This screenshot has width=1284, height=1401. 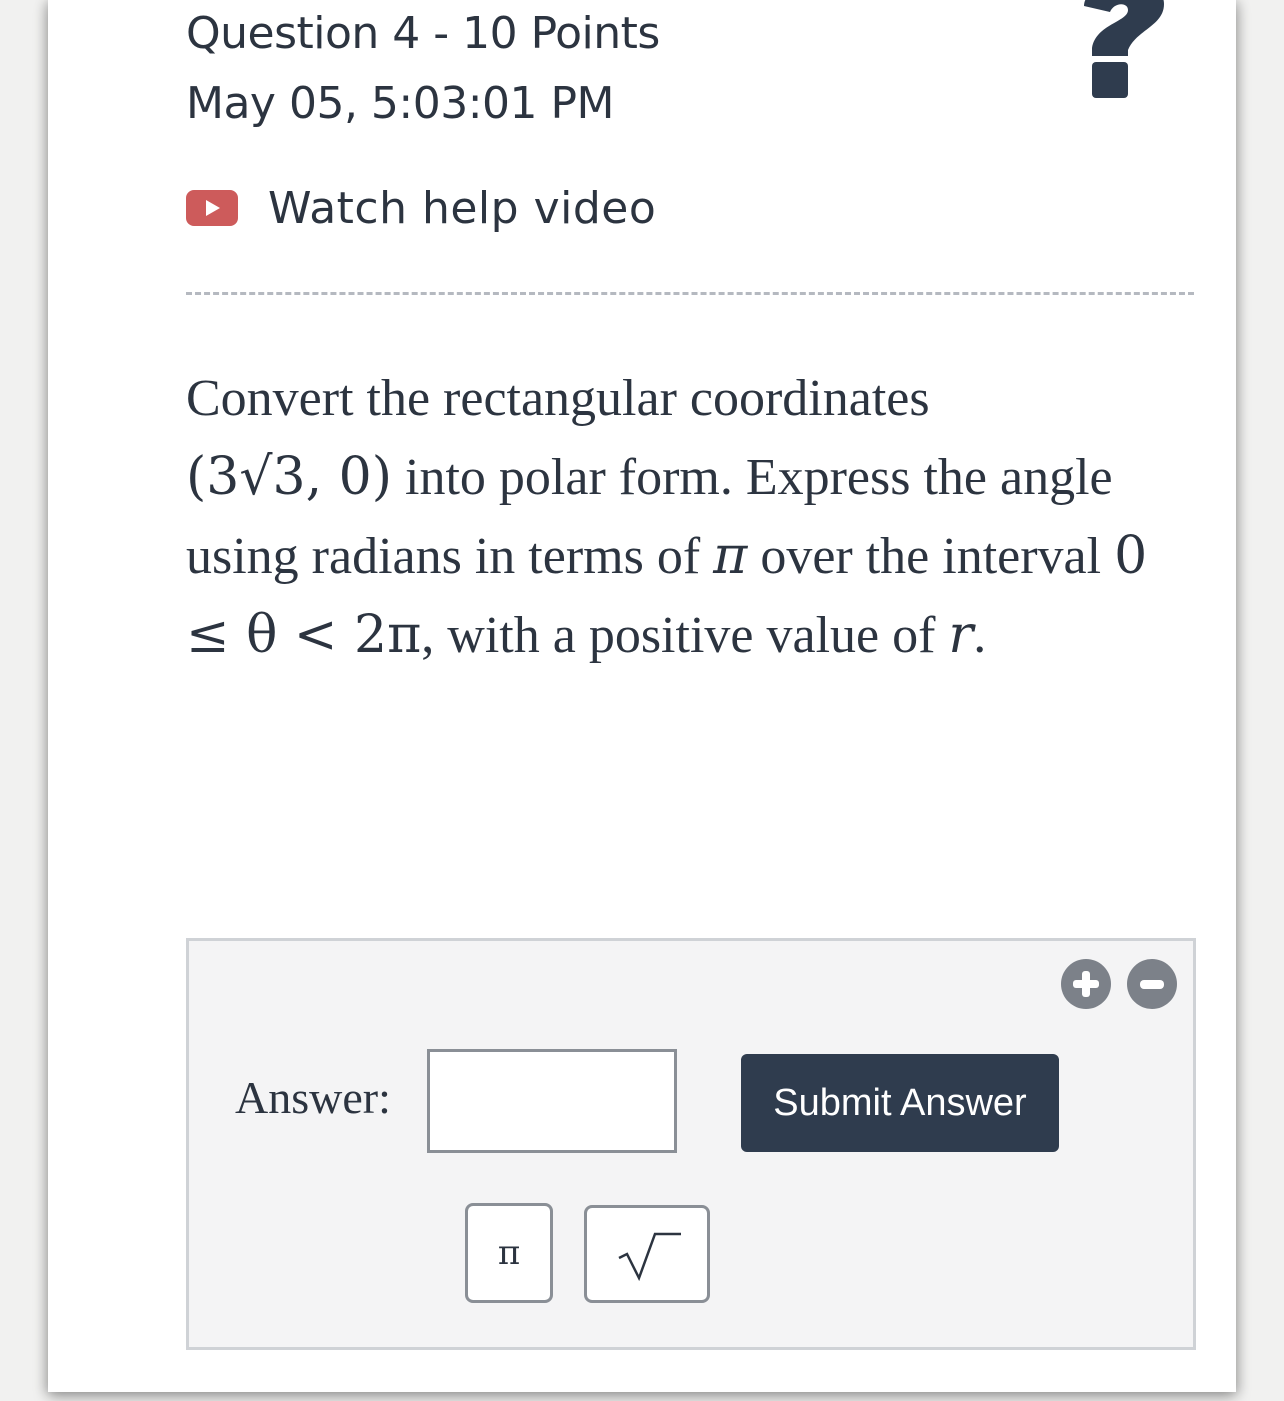 What do you see at coordinates (289, 477) in the screenshot?
I see `coordinate-expression: (3√3, 0)` at bounding box center [289, 477].